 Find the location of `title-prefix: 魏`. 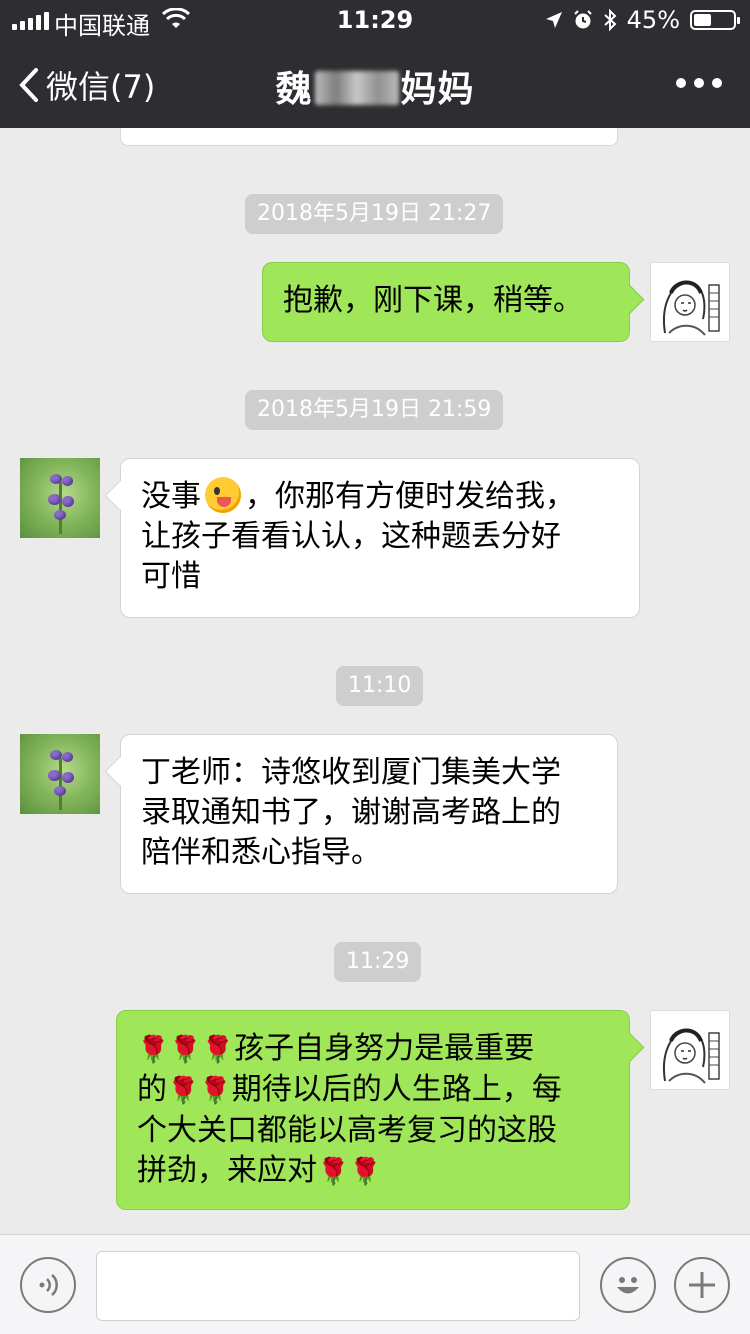

title-prefix: 魏 is located at coordinates (294, 89).